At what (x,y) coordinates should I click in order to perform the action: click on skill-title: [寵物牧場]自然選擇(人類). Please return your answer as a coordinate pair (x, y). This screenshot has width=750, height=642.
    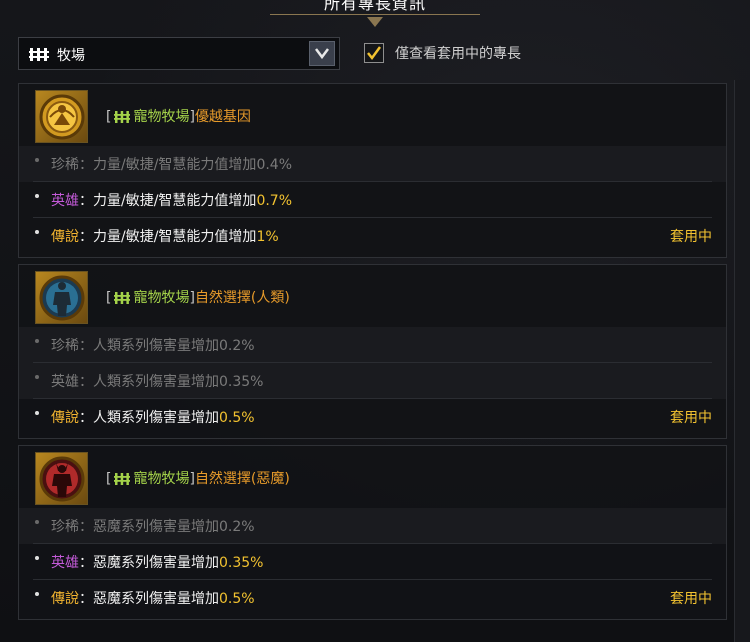
    Looking at the image, I should click on (198, 299).